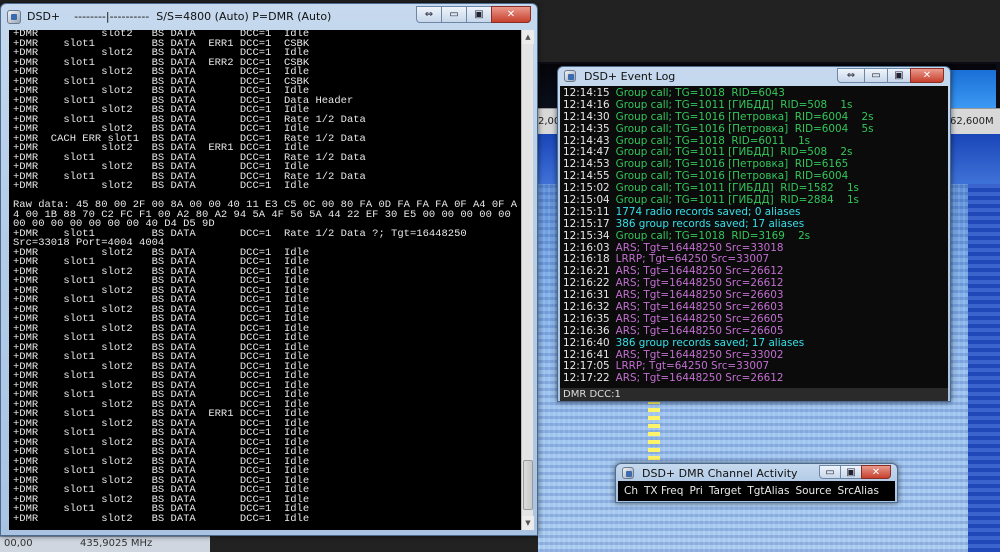  Describe the element at coordinates (654, 433) in the screenshot. I see `waterfall-signal-trace` at that location.